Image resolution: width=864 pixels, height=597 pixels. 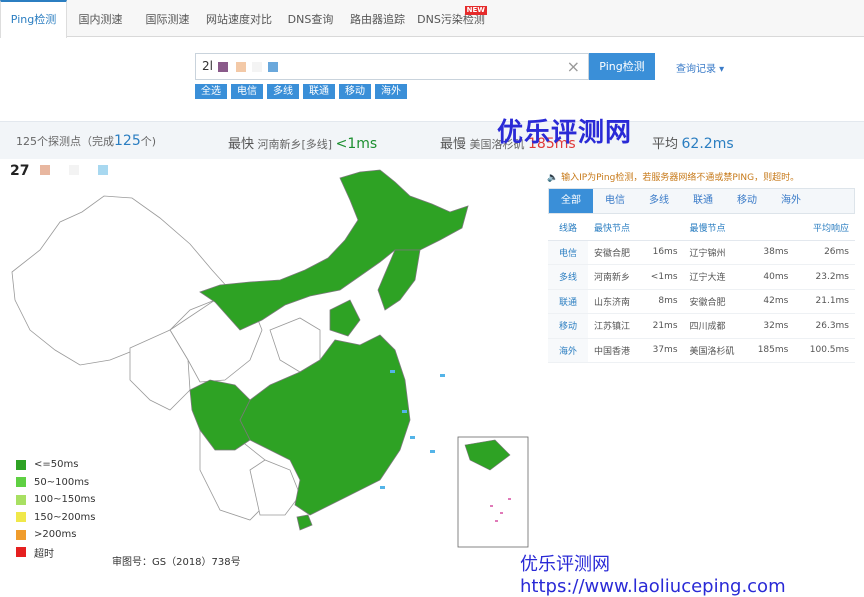 I want to click on result-tab-overseas: 海外, so click(x=791, y=201).